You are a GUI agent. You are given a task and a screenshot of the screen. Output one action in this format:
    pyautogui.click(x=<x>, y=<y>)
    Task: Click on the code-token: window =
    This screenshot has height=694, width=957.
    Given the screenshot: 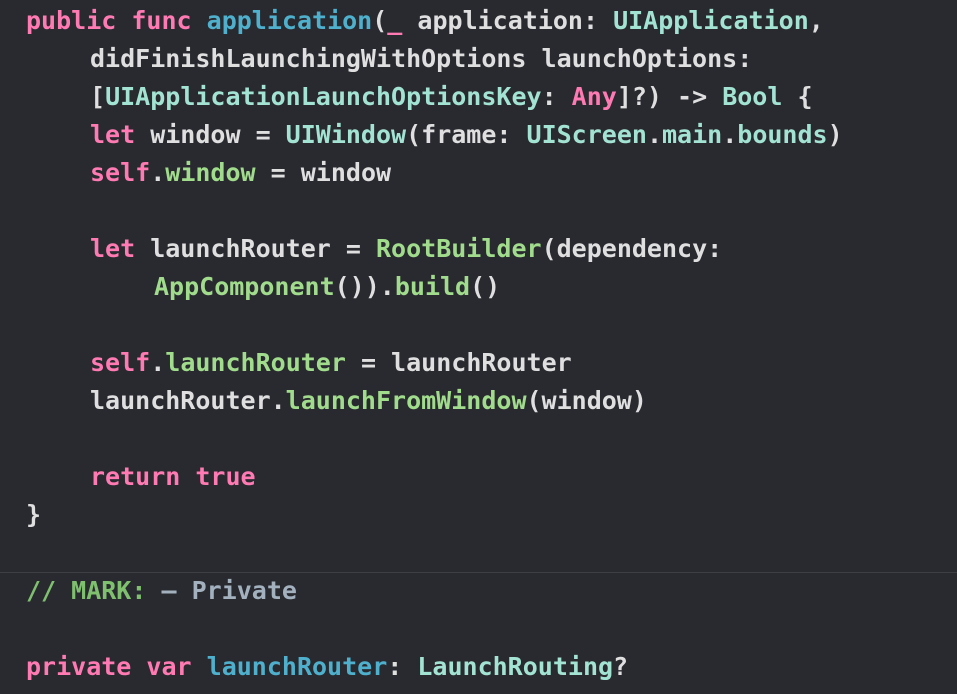 What is the action you would take?
    pyautogui.click(x=210, y=134)
    